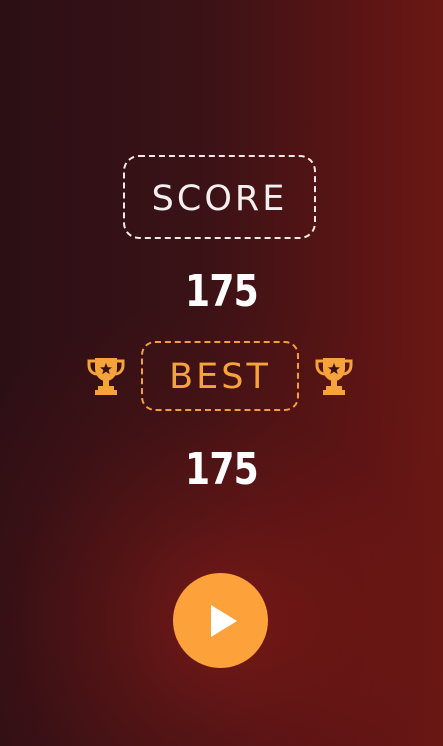 This screenshot has width=443, height=746. Describe the element at coordinates (222, 469) in the screenshot. I see `best-score-value: 175` at that location.